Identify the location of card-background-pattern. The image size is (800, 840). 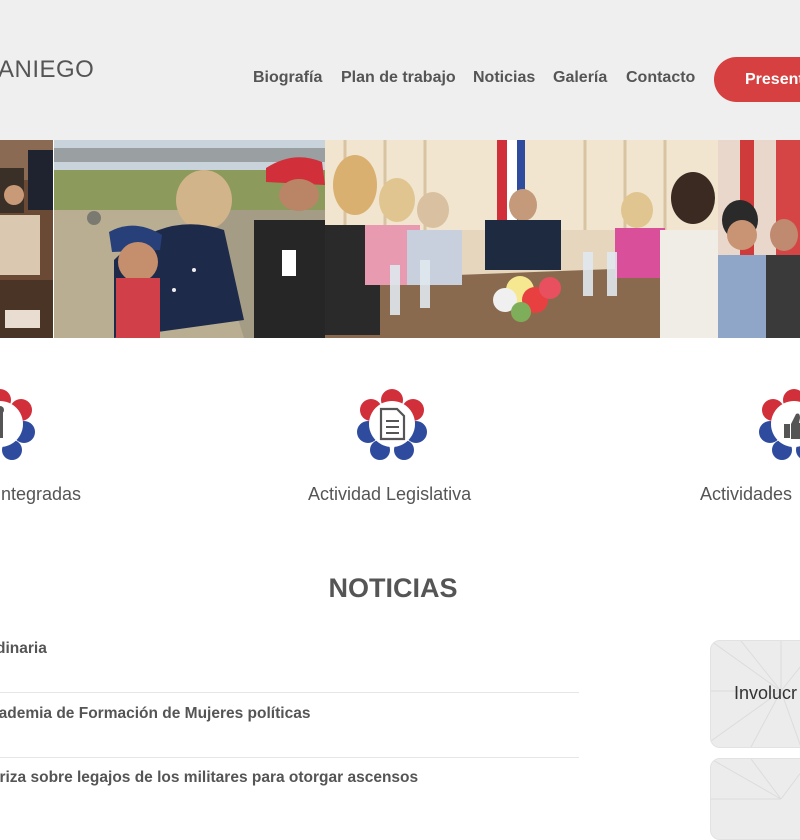
(755, 779).